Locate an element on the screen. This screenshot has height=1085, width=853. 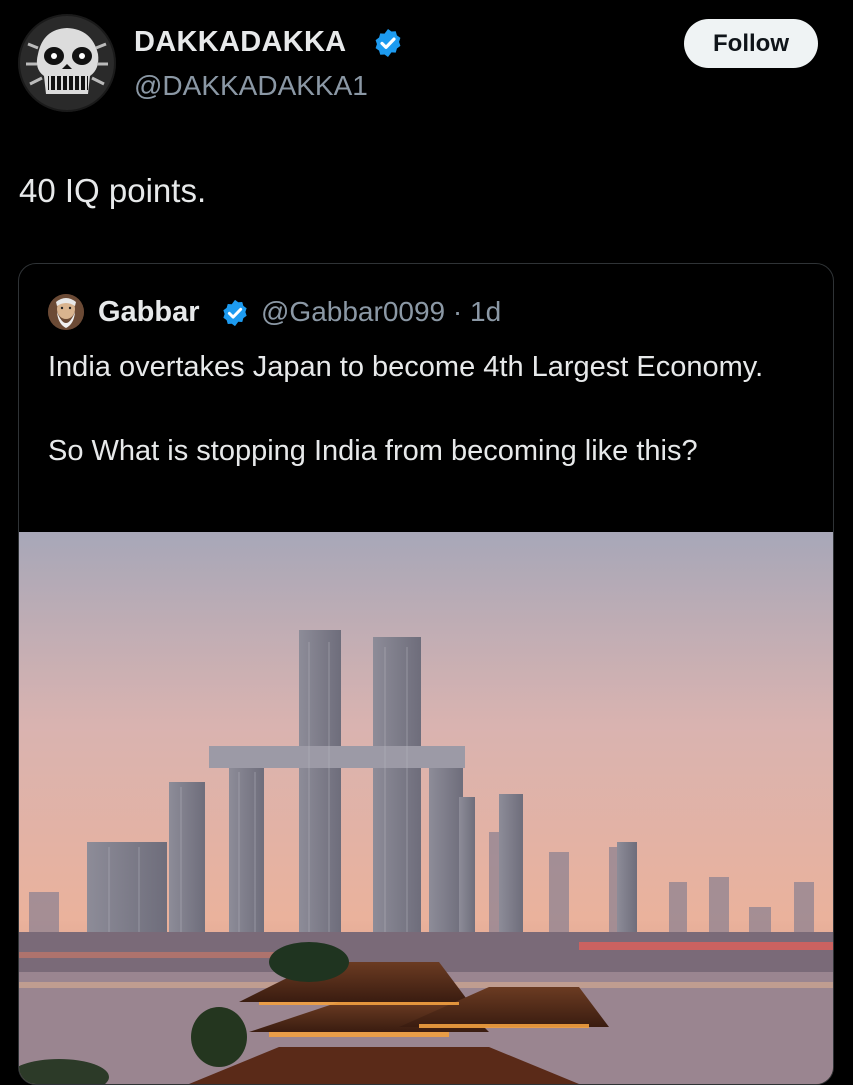
skull-avatar-icon is located at coordinates (67, 63).